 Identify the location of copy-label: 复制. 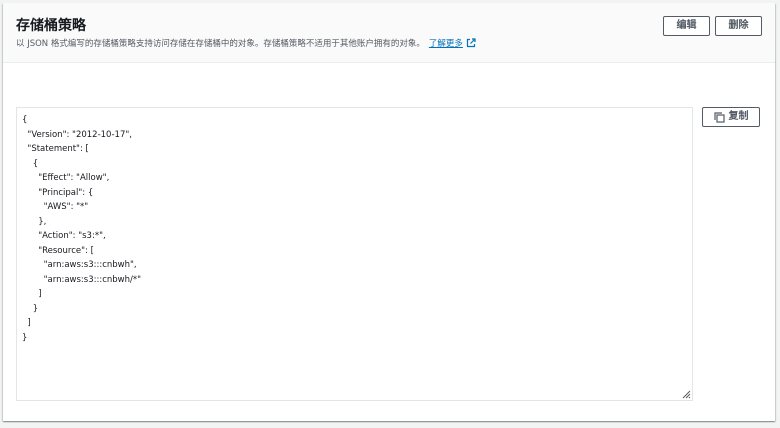
(738, 116).